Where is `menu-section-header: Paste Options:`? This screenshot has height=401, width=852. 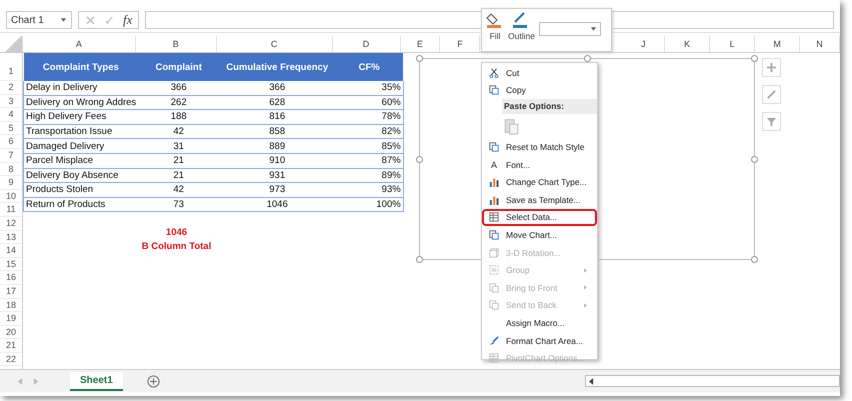 menu-section-header: Paste Options: is located at coordinates (549, 106).